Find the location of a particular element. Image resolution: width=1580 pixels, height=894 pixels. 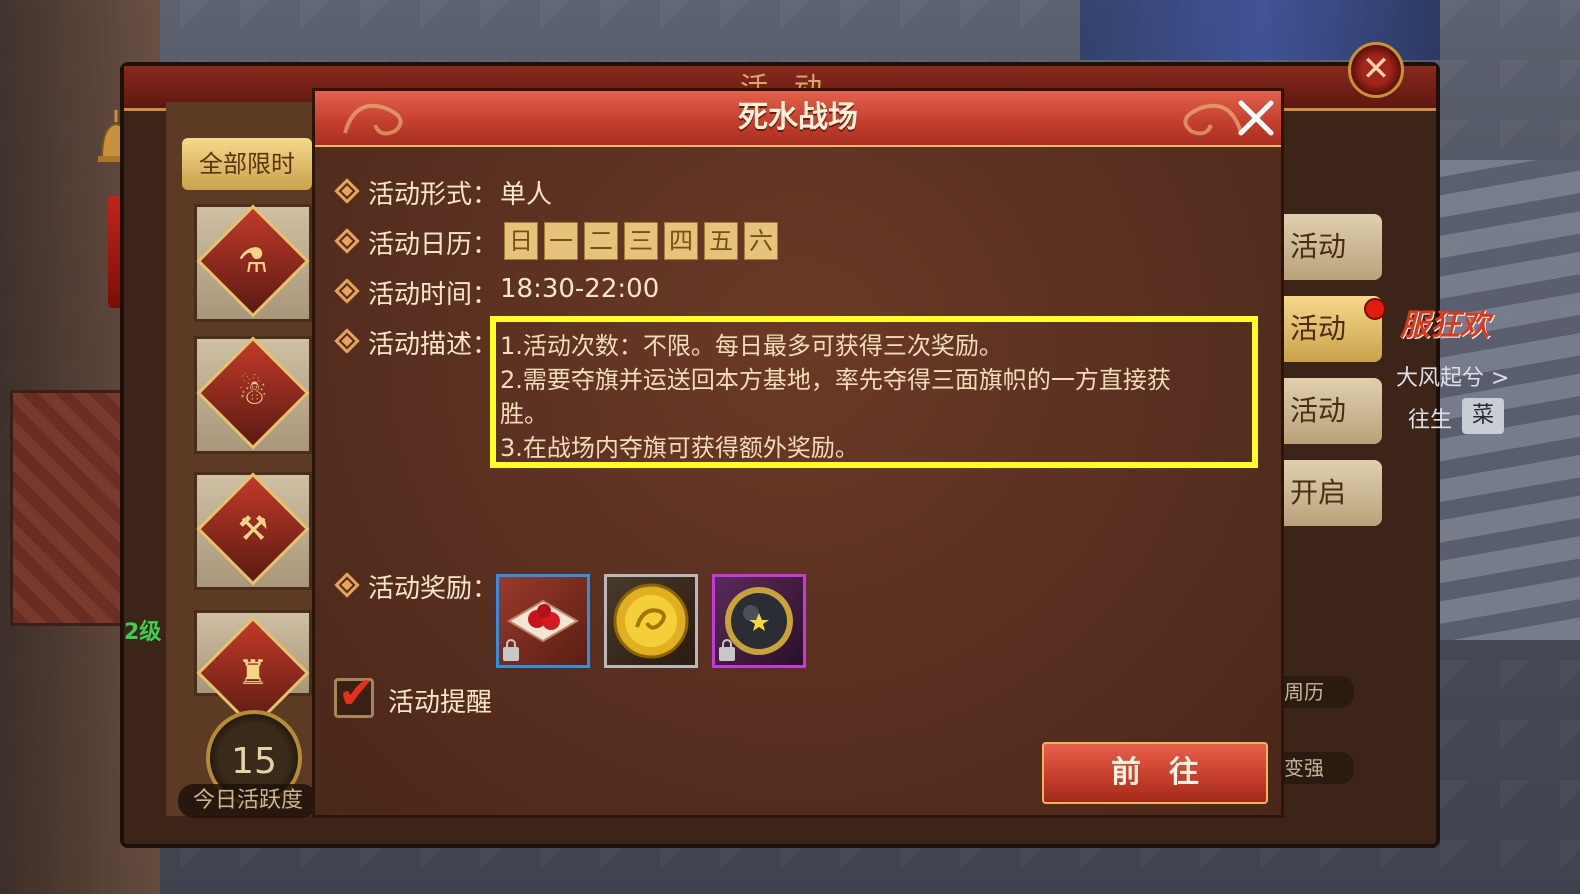

calendar-day: 六 is located at coordinates (761, 241).